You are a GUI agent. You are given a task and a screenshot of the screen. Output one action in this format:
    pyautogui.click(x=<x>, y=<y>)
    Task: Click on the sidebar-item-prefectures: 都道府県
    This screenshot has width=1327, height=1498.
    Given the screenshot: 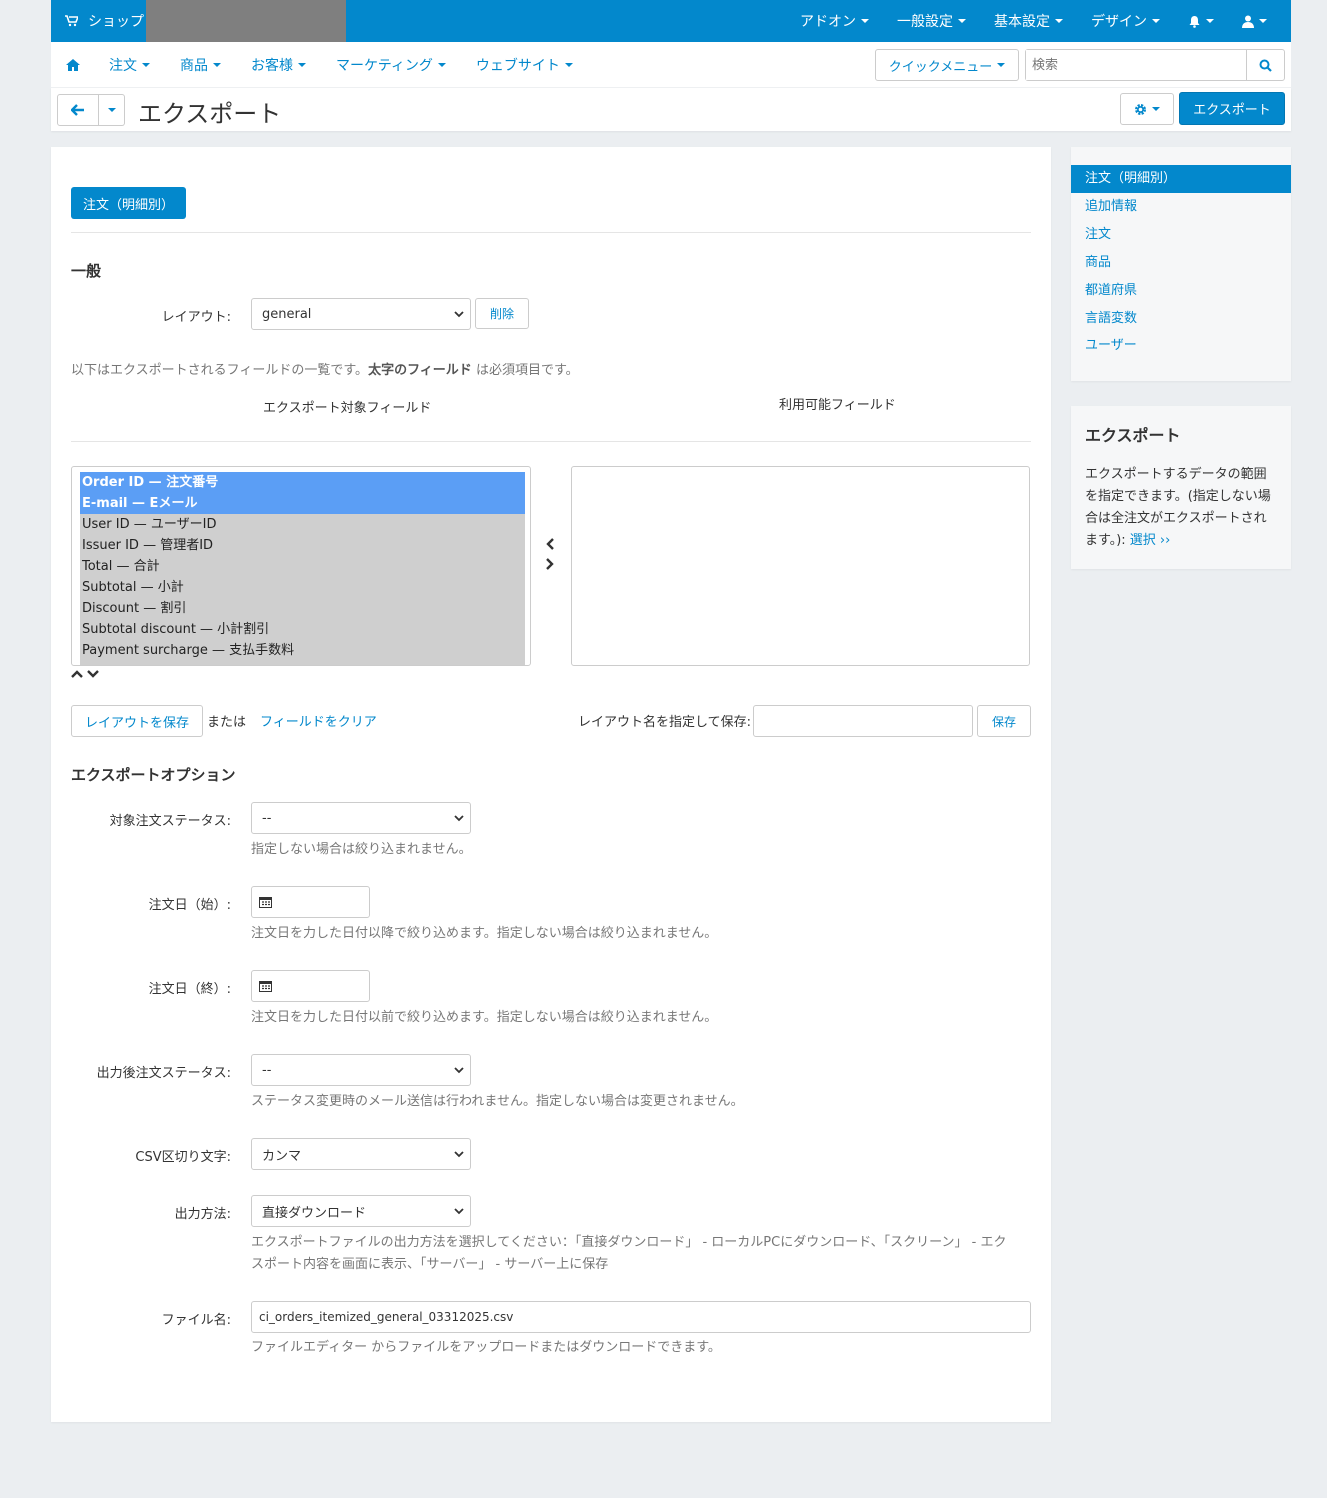 What is the action you would take?
    pyautogui.click(x=1181, y=291)
    